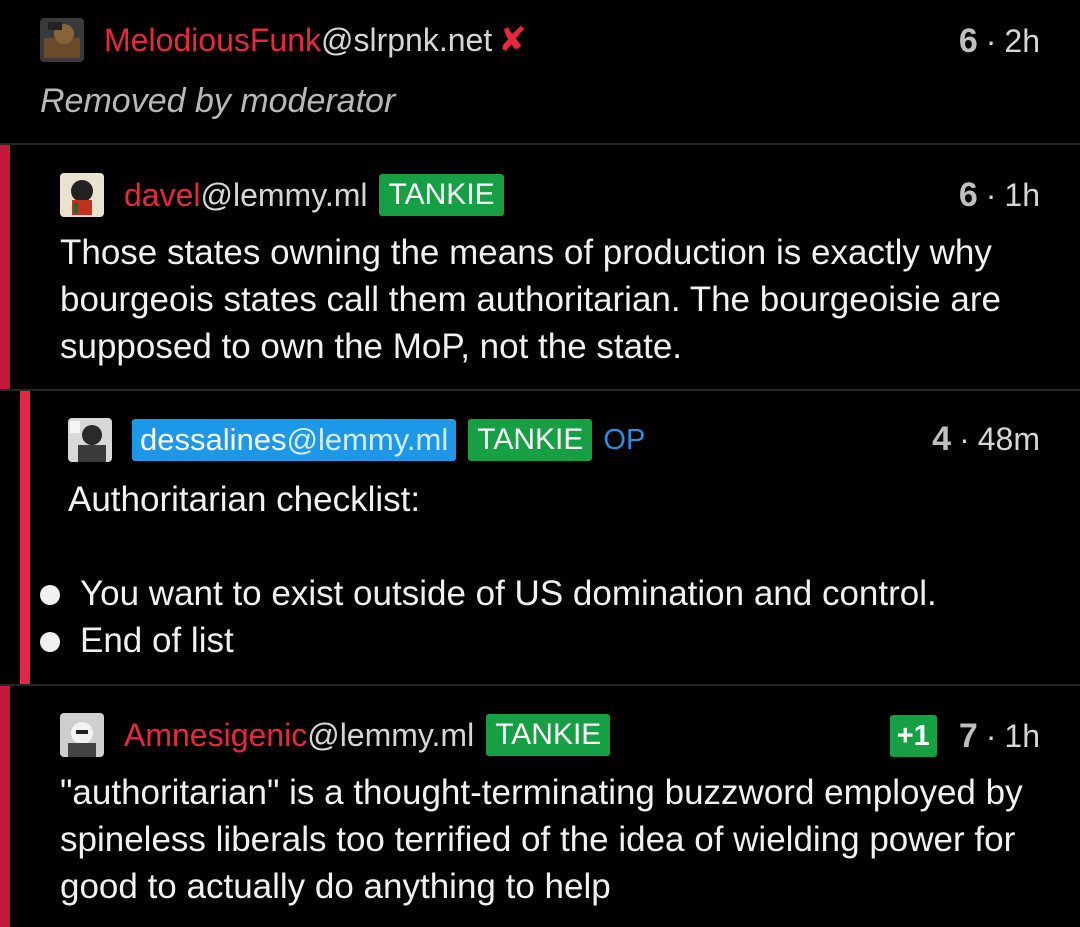 The image size is (1080, 927). I want to click on age: 2h, so click(1022, 41).